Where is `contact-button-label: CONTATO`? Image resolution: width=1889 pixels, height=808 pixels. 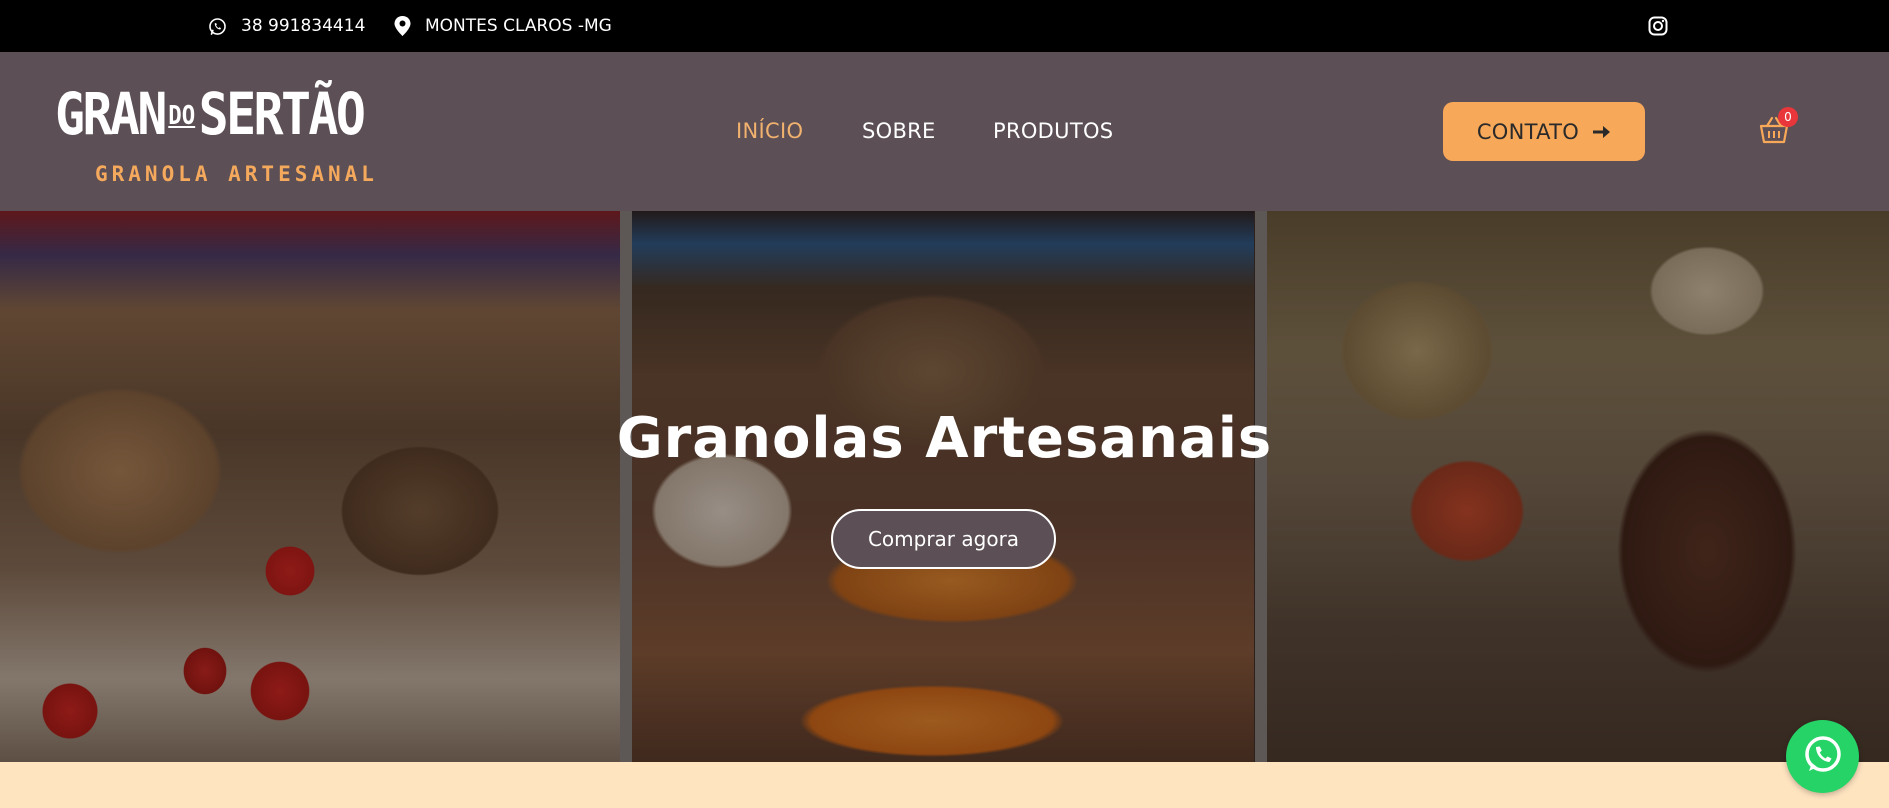 contact-button-label: CONTATO is located at coordinates (1528, 131).